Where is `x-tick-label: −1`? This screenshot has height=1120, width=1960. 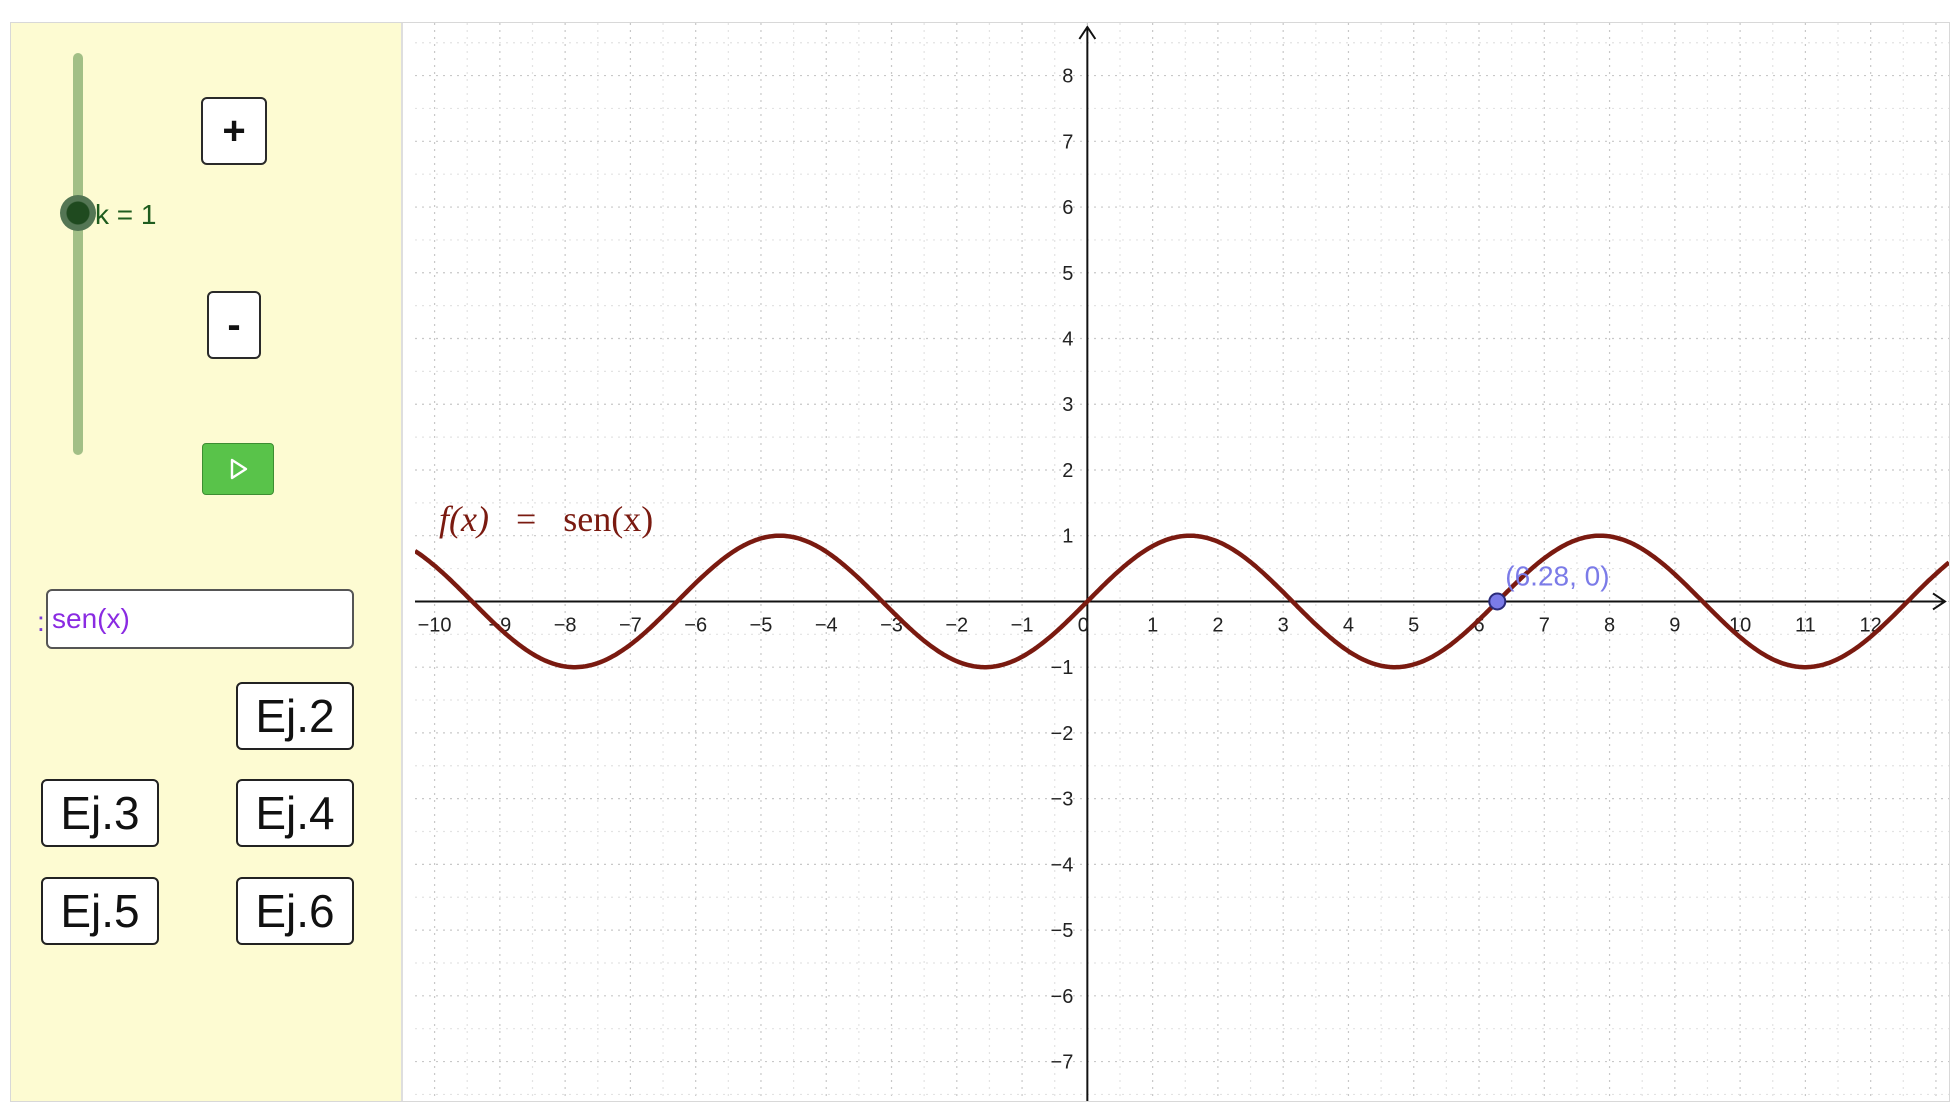 x-tick-label: −1 is located at coordinates (1022, 625).